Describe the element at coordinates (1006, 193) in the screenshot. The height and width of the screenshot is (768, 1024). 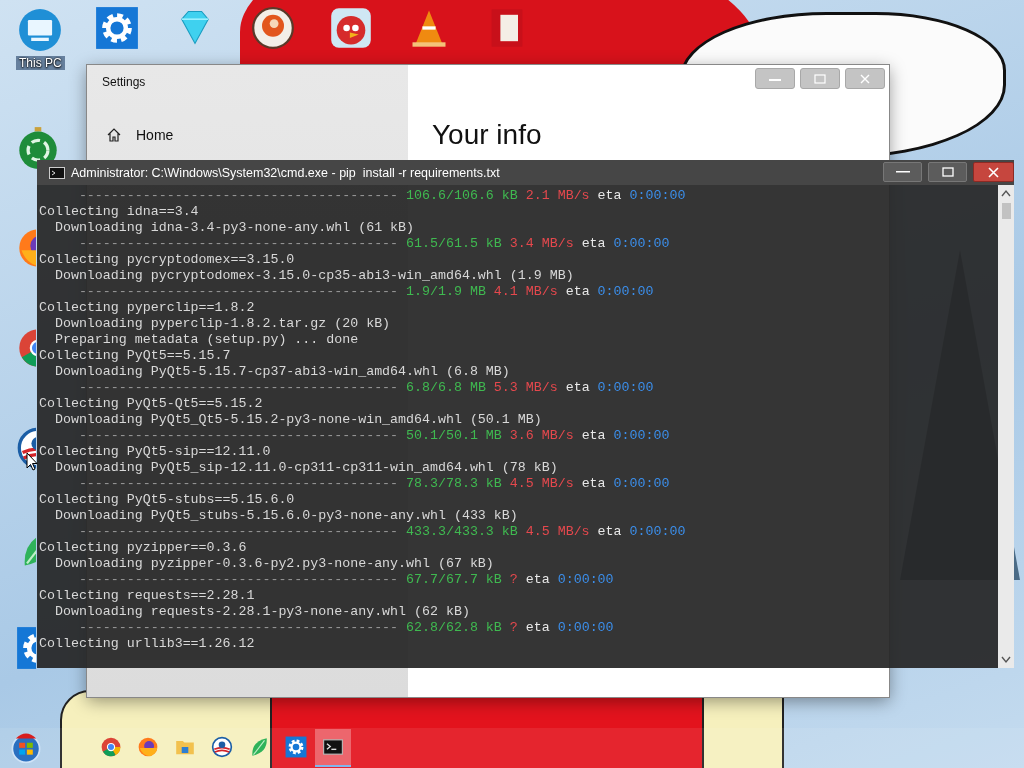
I see `scroll-up-icon` at that location.